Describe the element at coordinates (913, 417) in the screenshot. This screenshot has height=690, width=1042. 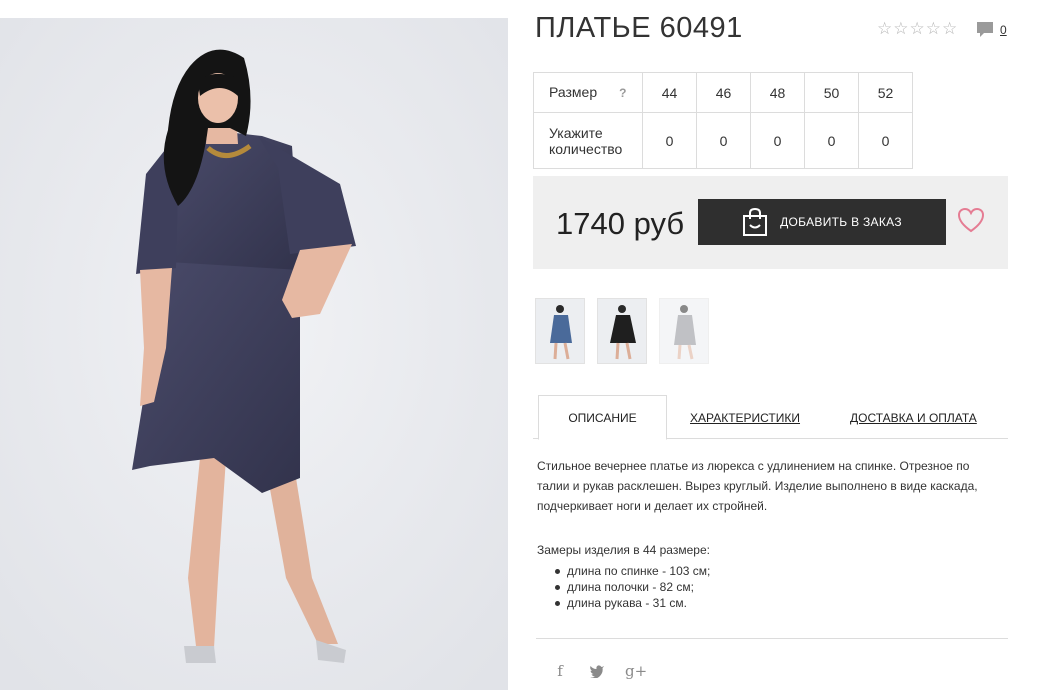
I see `tab-delivery-payment: ДОСТАВКА И ОПЛАТА` at that location.